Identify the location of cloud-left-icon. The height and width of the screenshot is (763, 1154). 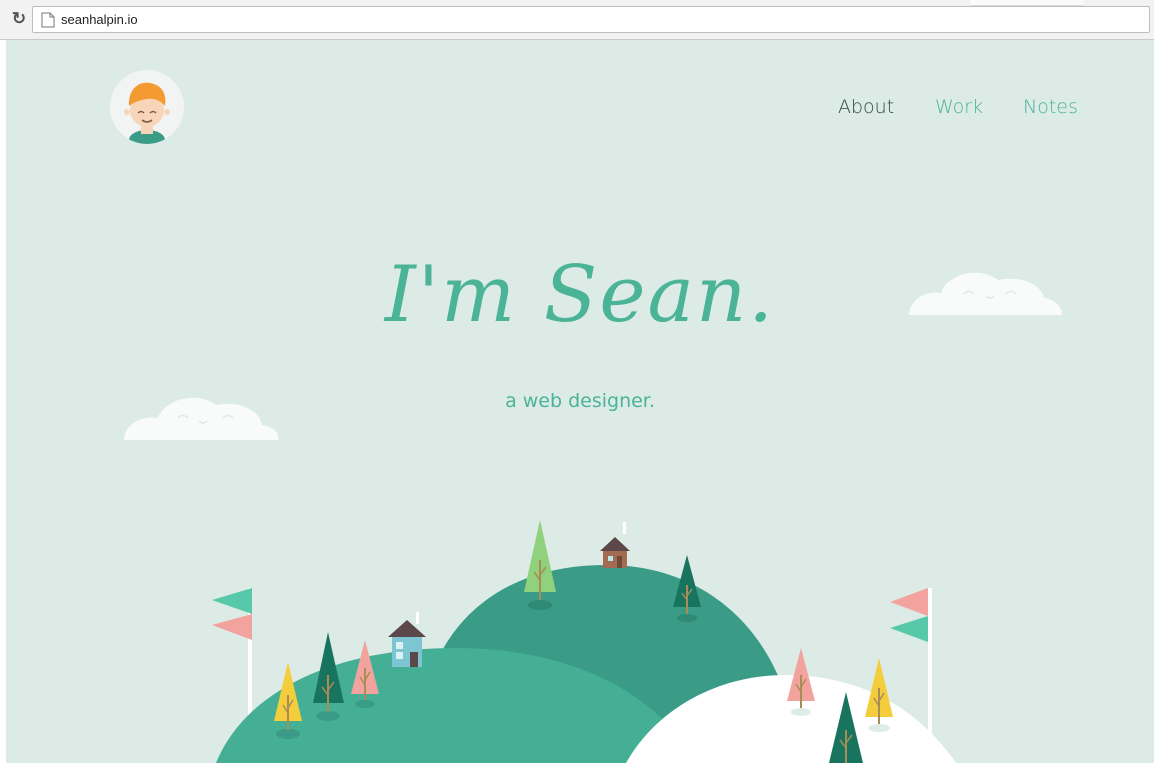
(201, 418).